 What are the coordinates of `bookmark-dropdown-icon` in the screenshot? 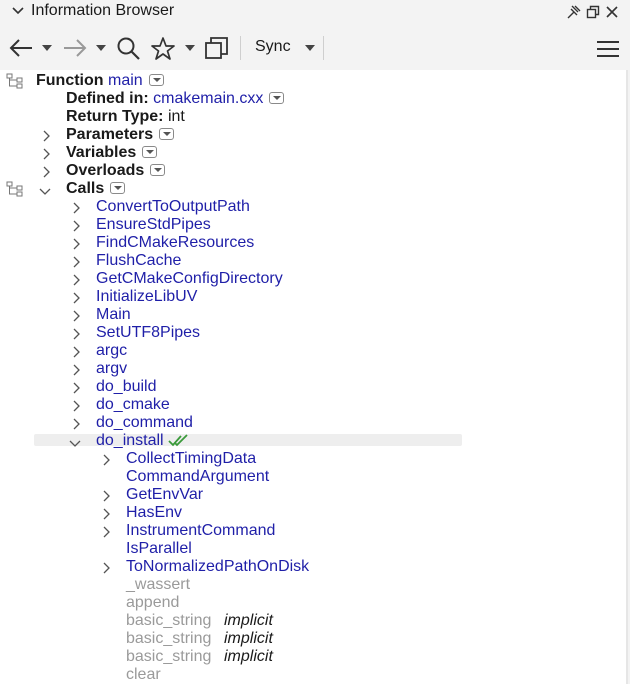 It's located at (190, 48).